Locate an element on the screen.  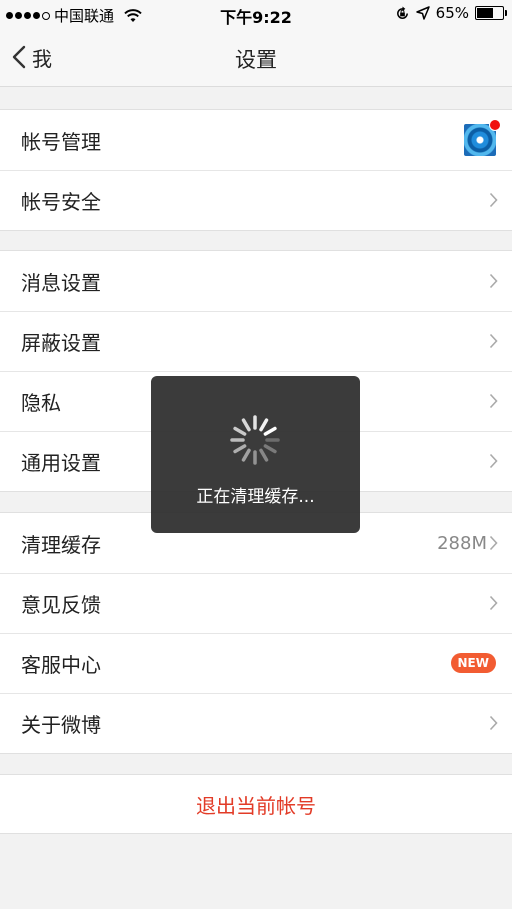
account-avatar is located at coordinates (482, 137).